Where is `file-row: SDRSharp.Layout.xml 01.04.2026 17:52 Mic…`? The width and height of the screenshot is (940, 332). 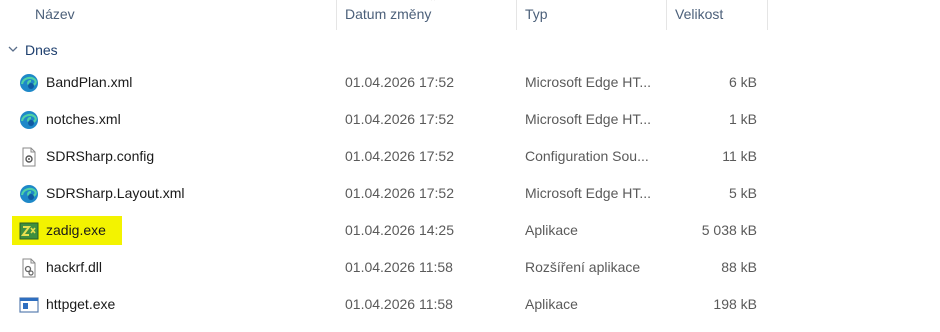
file-row: SDRSharp.Layout.xml 01.04.2026 17:52 Mic… is located at coordinates (470, 193).